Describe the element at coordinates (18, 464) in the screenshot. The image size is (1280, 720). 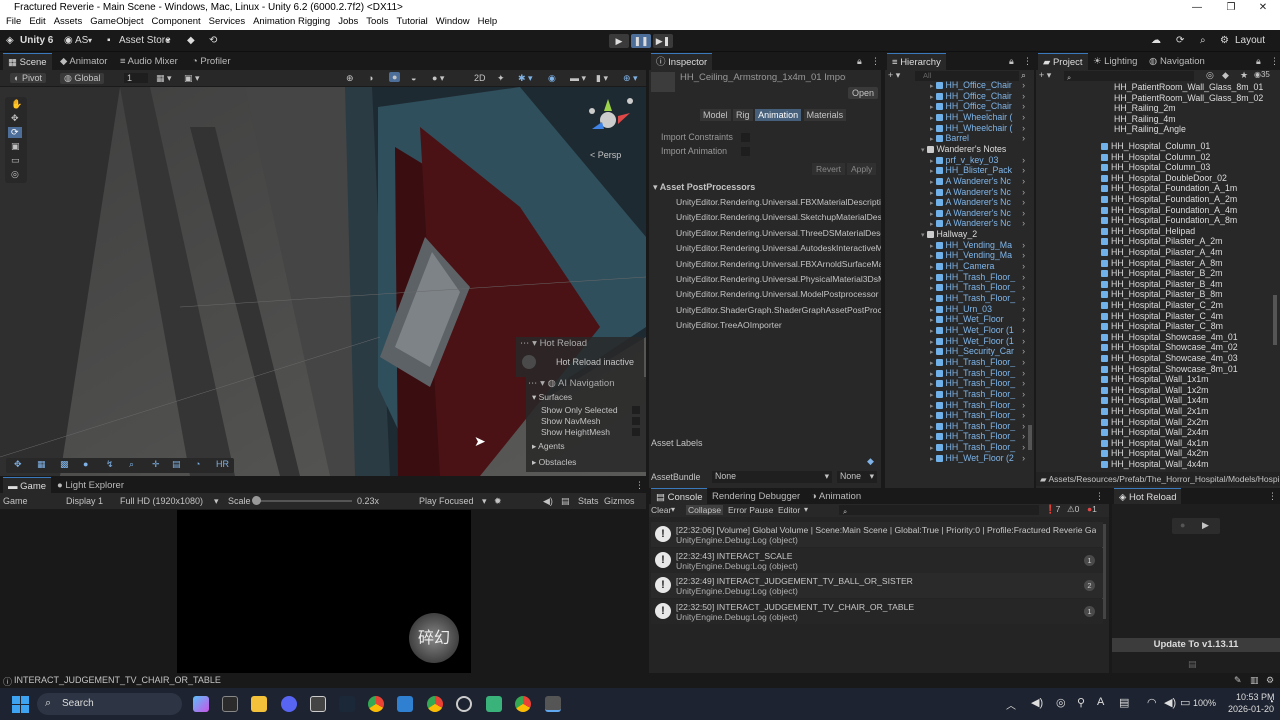
I see `move-icon: ✥` at that location.